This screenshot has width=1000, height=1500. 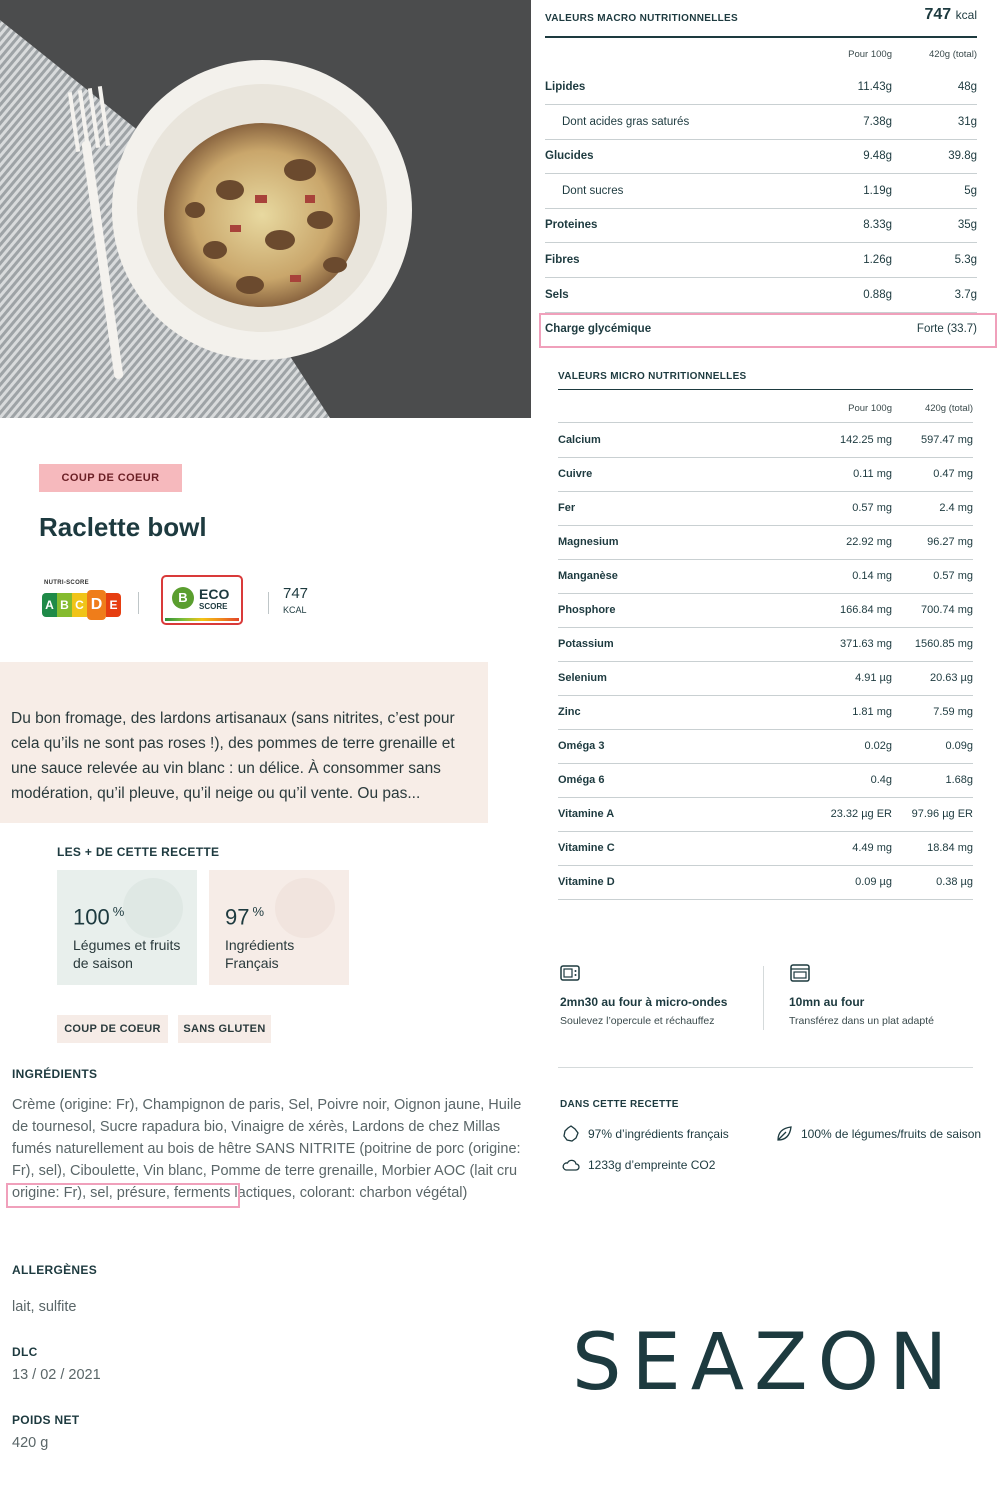 What do you see at coordinates (872, 576) in the screenshot?
I see `micro-value-100g: 0.14 mg` at bounding box center [872, 576].